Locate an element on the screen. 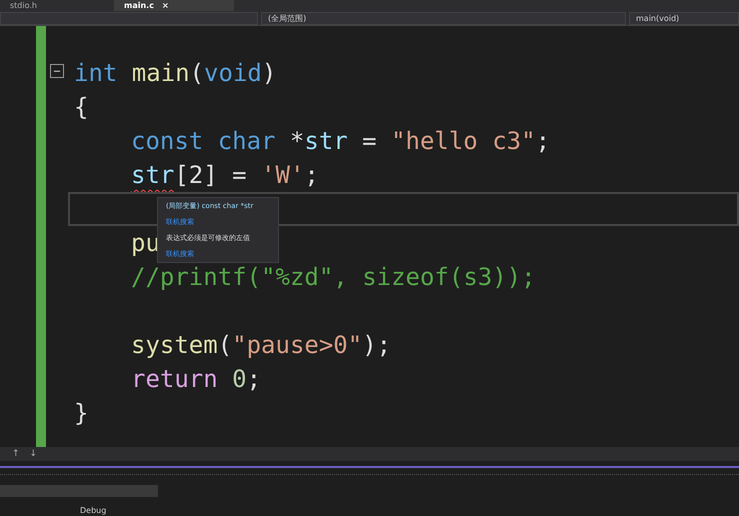 This screenshot has width=739, height=516. fold-toggle: − is located at coordinates (57, 71).